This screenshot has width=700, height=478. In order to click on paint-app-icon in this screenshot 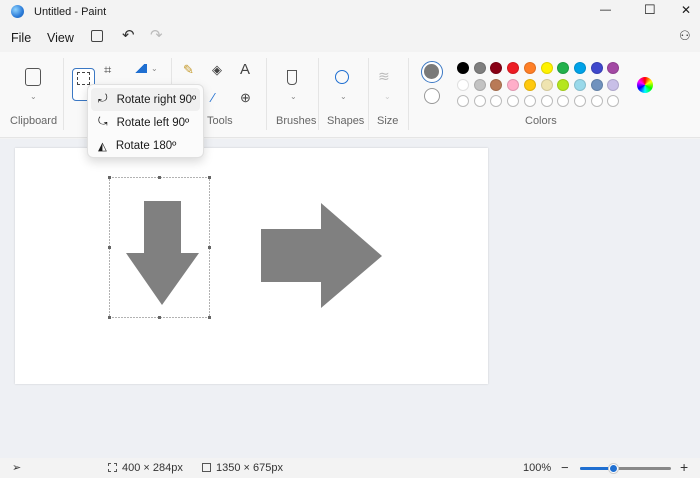, I will do `click(17, 11)`.